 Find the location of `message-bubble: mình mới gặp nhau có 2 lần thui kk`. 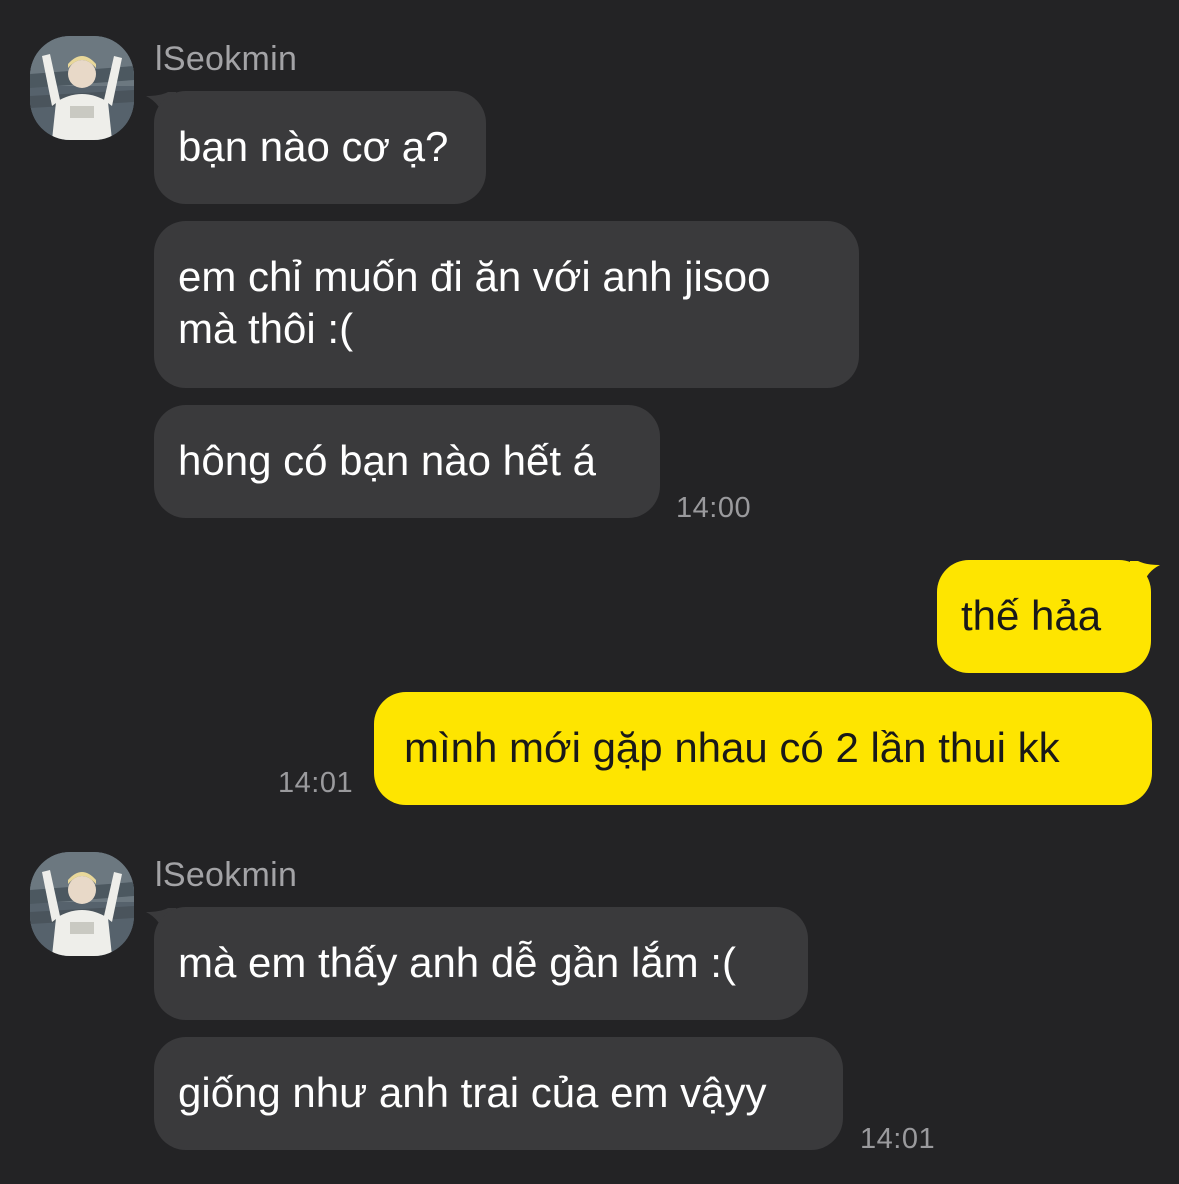

message-bubble: mình mới gặp nhau có 2 lần thui kk is located at coordinates (763, 748).